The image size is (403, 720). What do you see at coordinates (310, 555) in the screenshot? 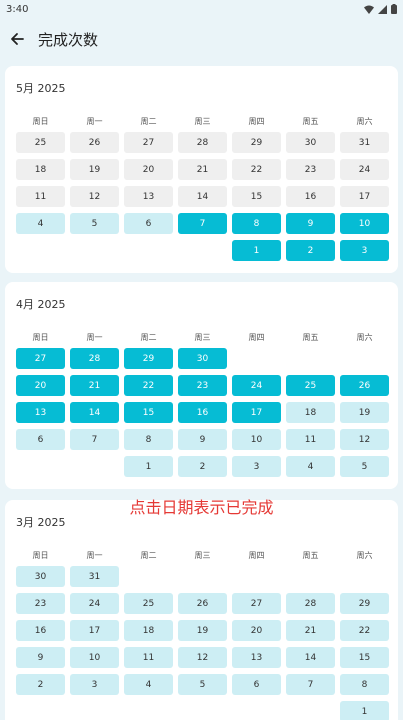
I see `weekday-label: 周五` at bounding box center [310, 555].